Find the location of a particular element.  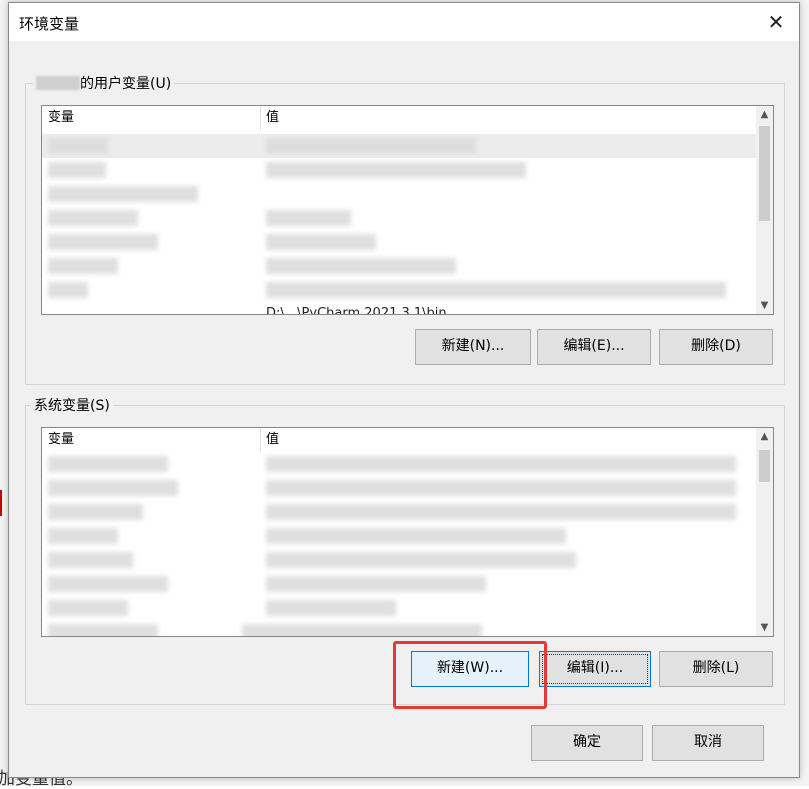

table-row: D:\...\PyCharm 2021.3.1\bin is located at coordinates (399, 308).